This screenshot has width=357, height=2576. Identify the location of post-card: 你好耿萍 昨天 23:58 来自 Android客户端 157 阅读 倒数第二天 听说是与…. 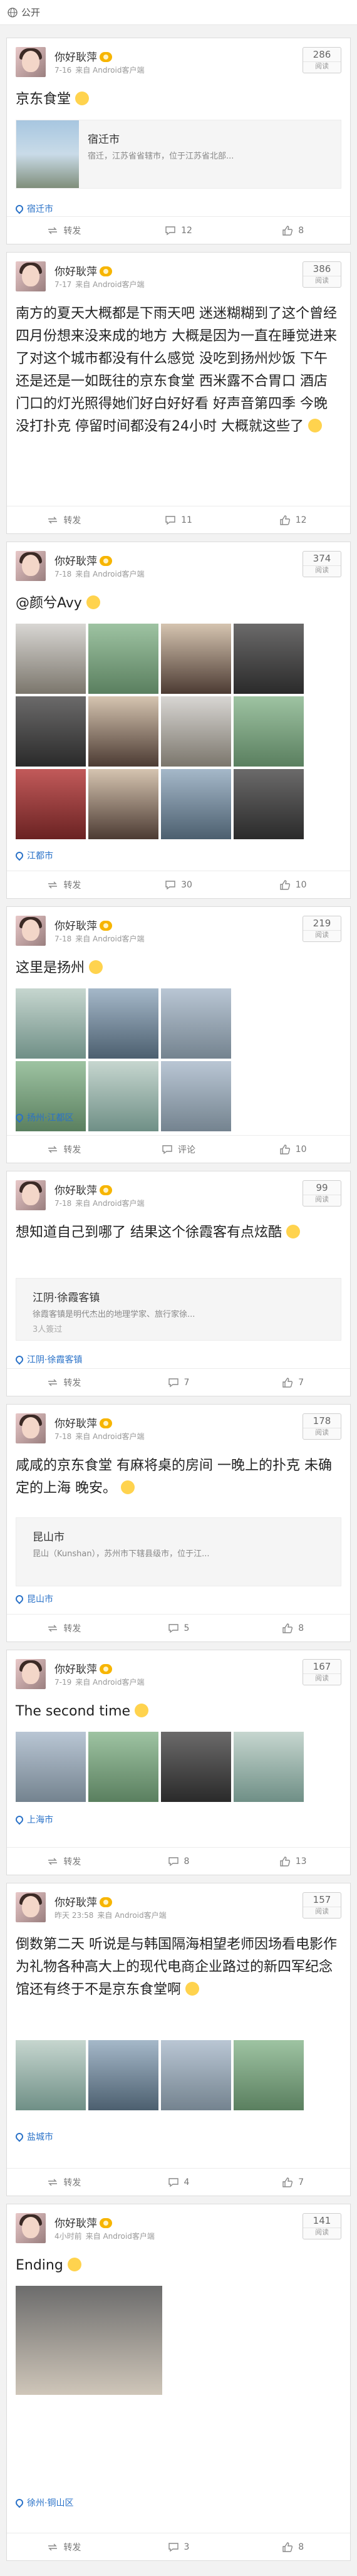
(178, 2039).